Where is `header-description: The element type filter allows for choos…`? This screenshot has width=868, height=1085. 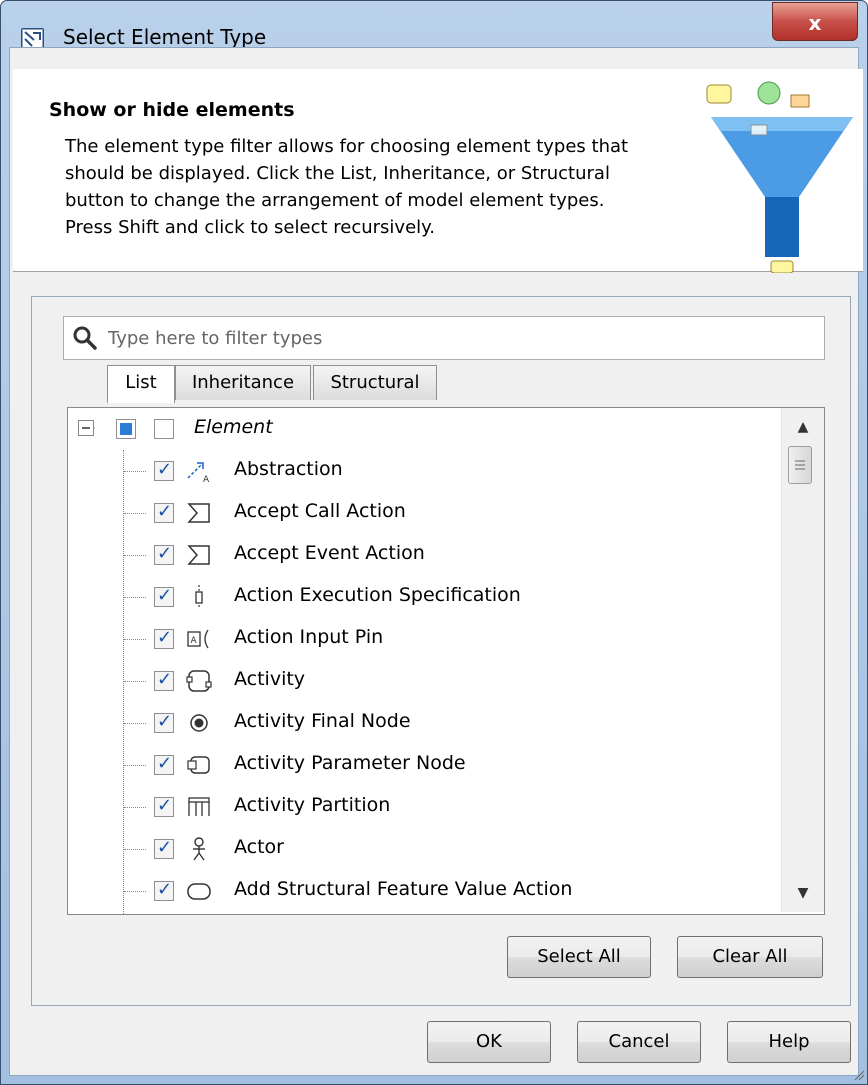
header-description: The element type filter allows for choos… is located at coordinates (347, 187).